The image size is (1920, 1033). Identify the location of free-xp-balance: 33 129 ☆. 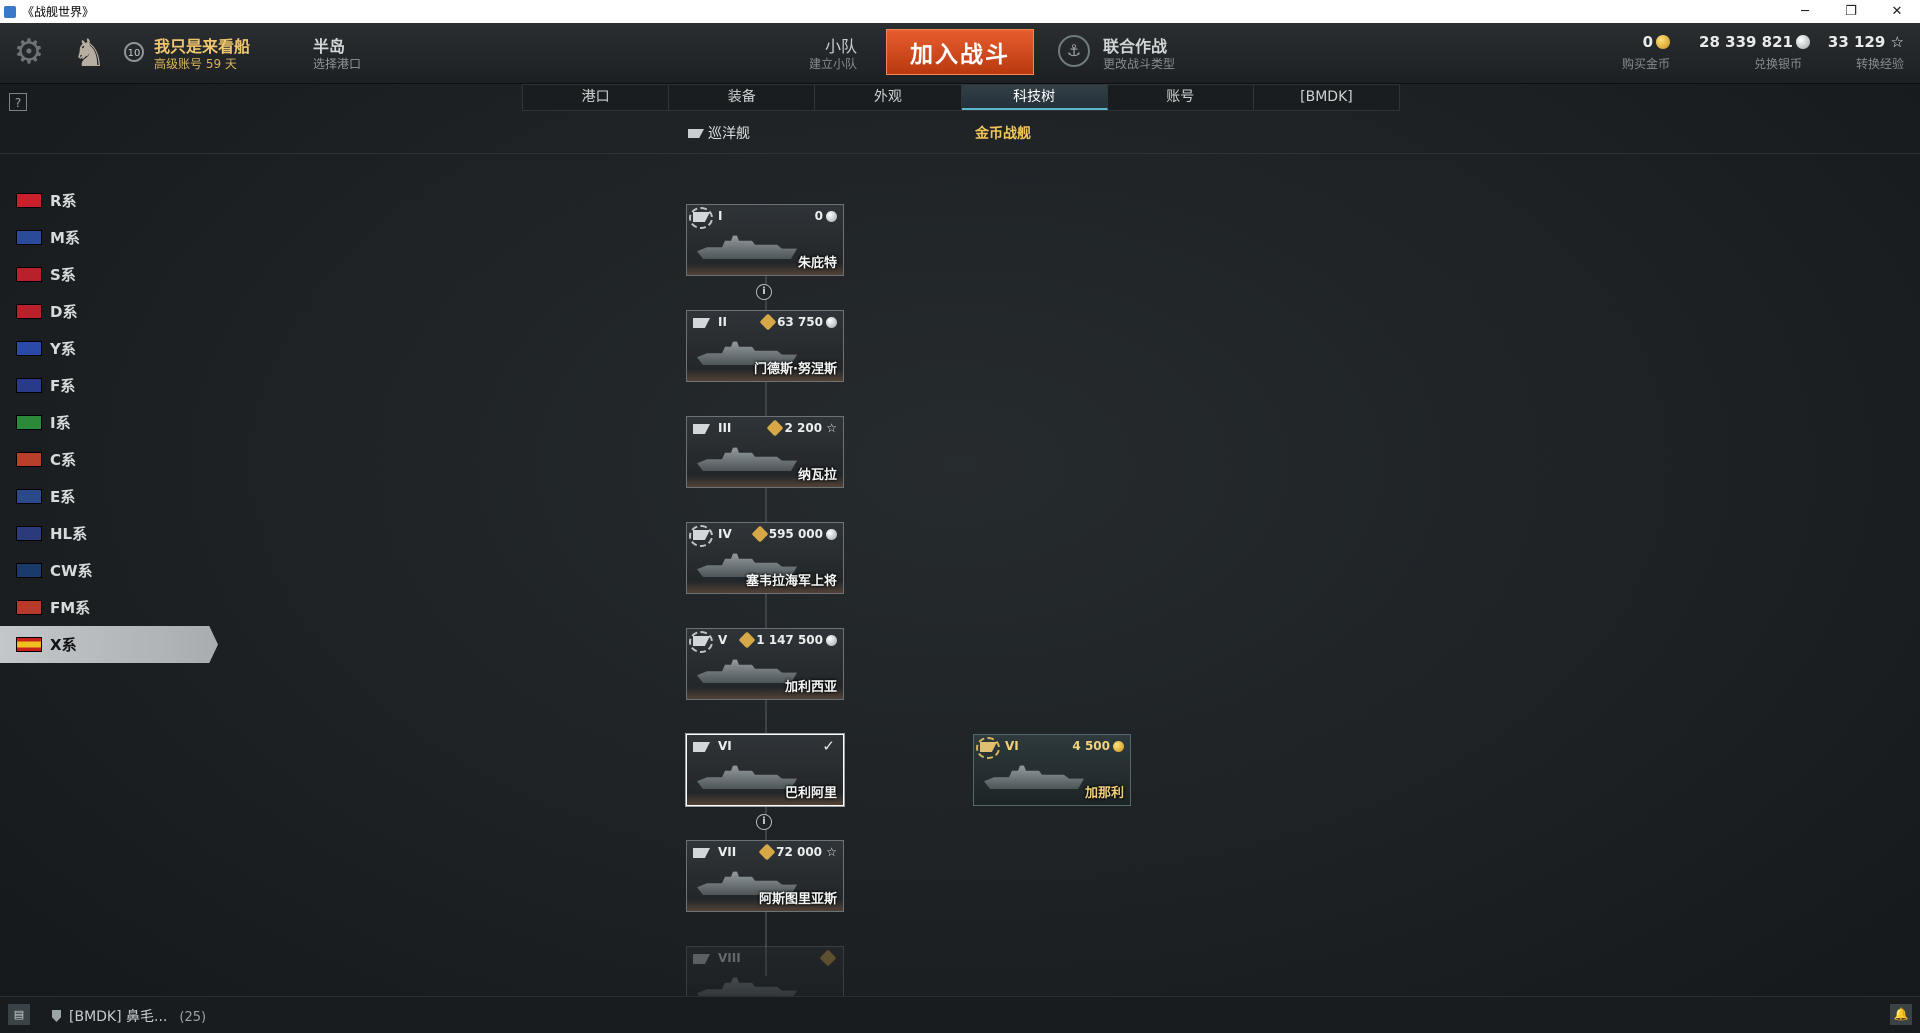
(1852, 42).